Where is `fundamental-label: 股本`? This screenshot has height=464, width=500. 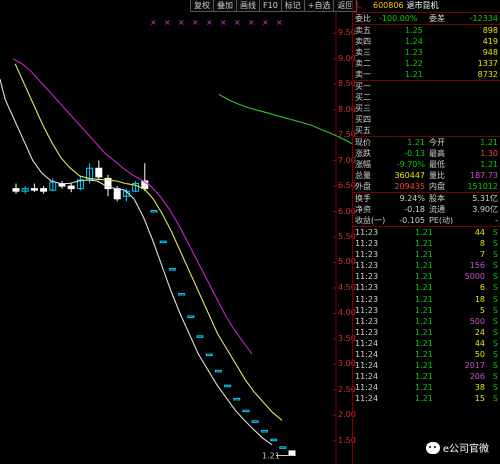 fundamental-label: 股本 is located at coordinates (437, 198).